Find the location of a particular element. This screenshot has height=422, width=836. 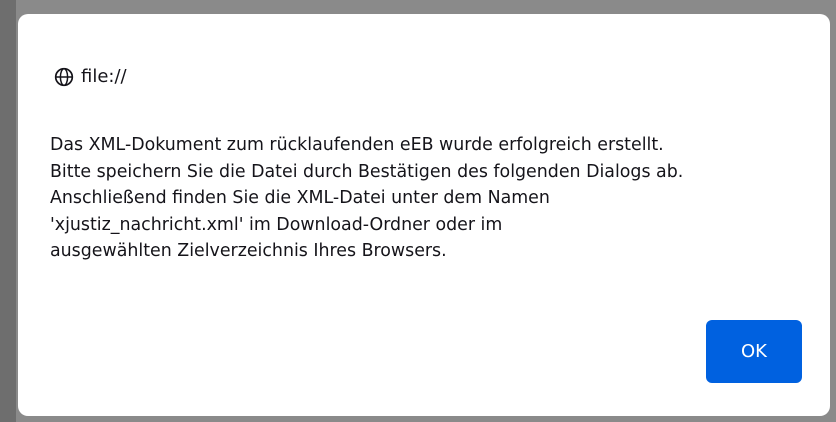

globe-icon is located at coordinates (64, 77).